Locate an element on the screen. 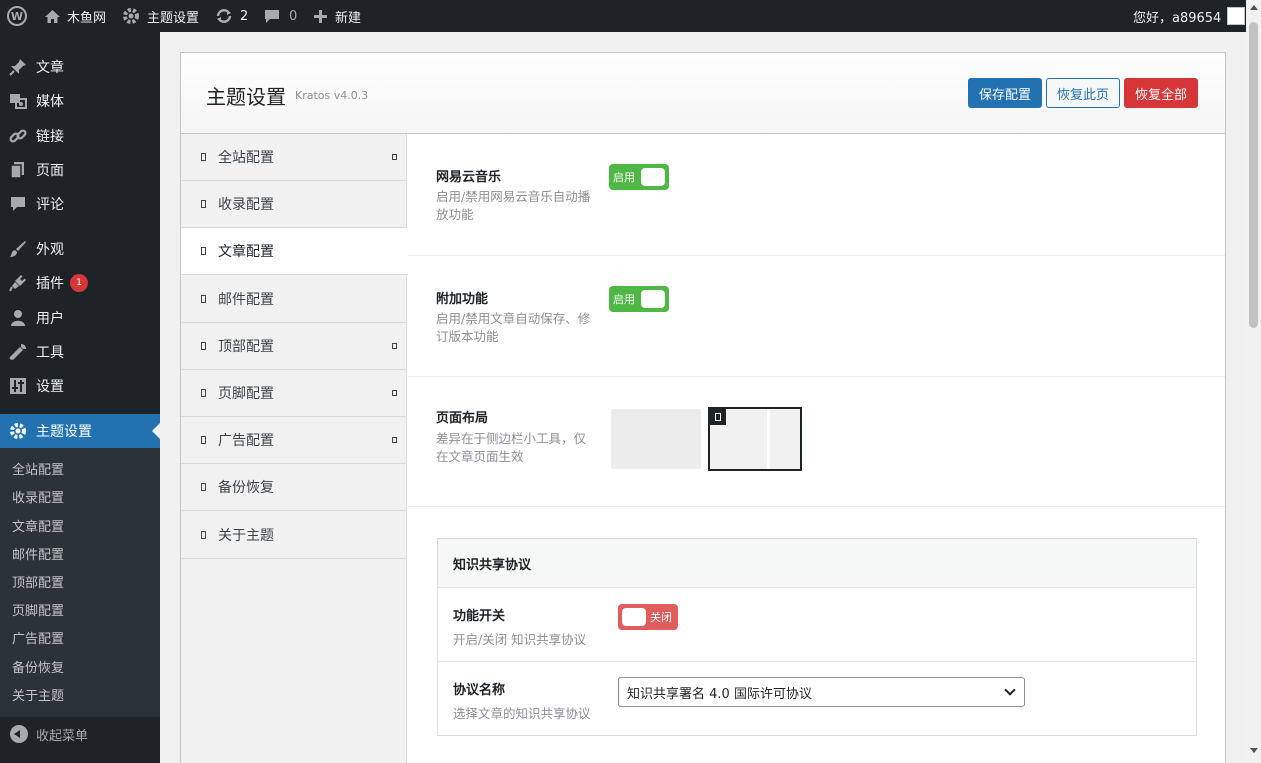 Image resolution: width=1261 pixels, height=763 pixels. new-content-link: 新建 is located at coordinates (337, 16).